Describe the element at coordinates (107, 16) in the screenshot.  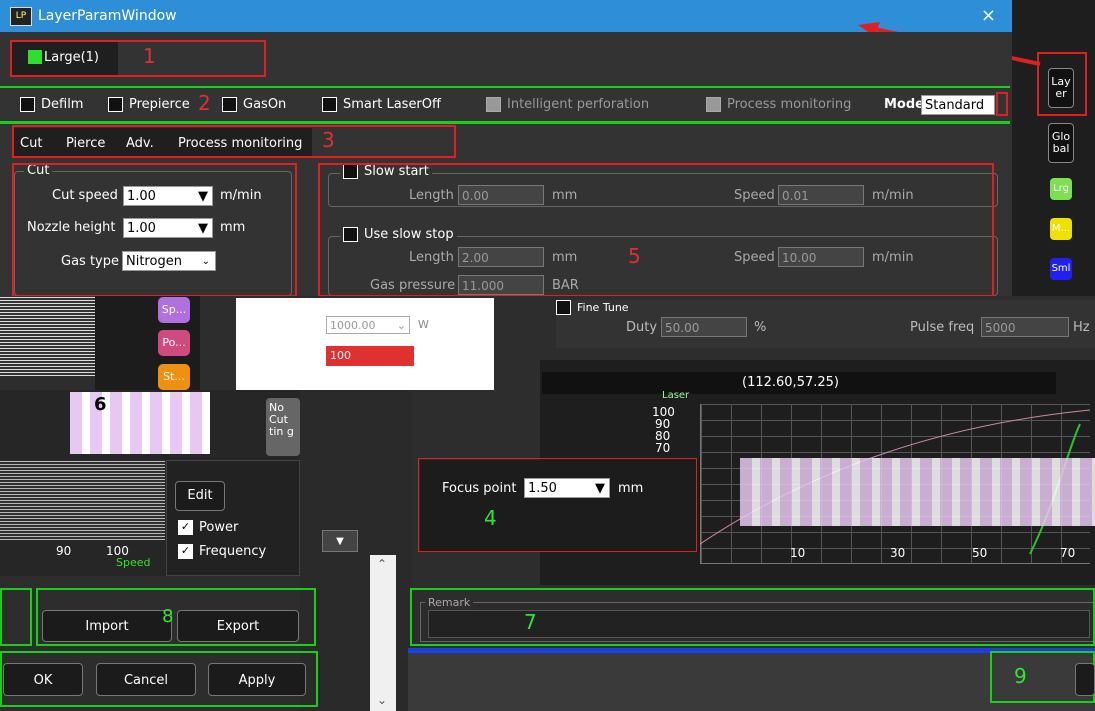
I see `window-title: LayerParamWindow` at that location.